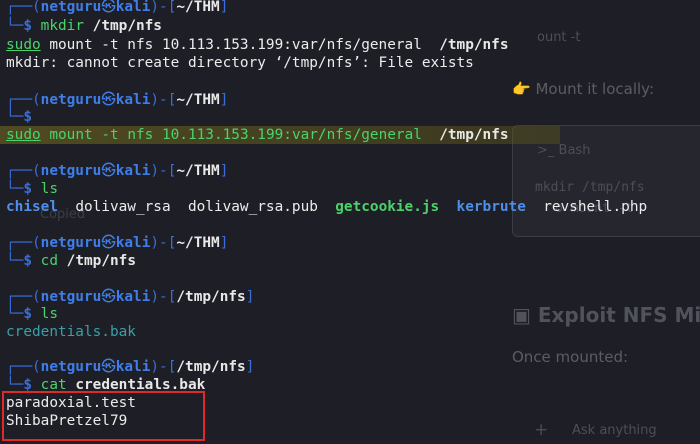  I want to click on skull-icon: ㉿, so click(108, 7).